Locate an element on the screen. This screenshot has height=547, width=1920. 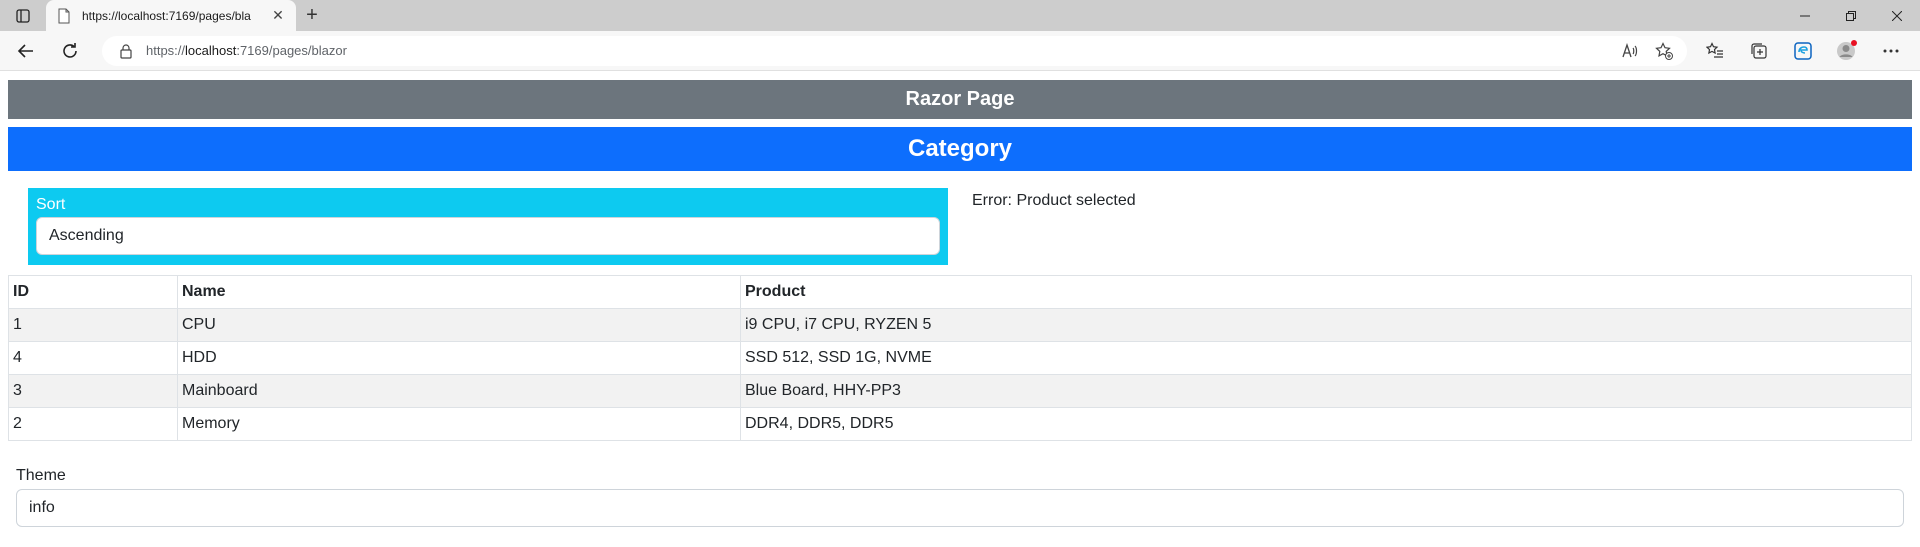
cell-id: 3 is located at coordinates (93, 391).